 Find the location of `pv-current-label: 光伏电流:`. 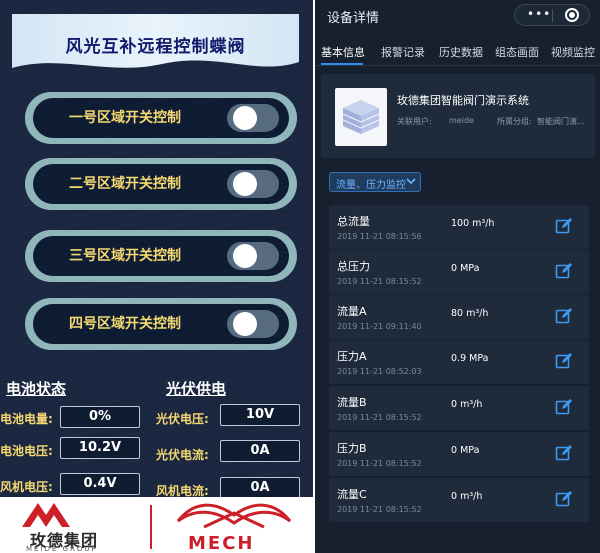

pv-current-label: 光伏电流: is located at coordinates (182, 455).